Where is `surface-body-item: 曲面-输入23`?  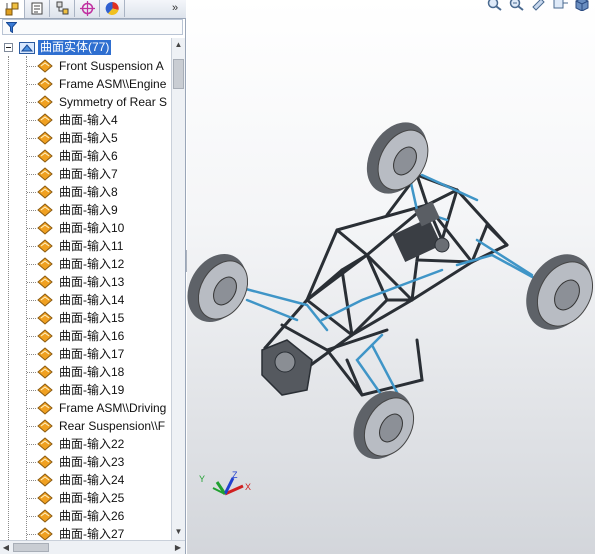
surface-body-item: 曲面-输入23 is located at coordinates (85, 462).